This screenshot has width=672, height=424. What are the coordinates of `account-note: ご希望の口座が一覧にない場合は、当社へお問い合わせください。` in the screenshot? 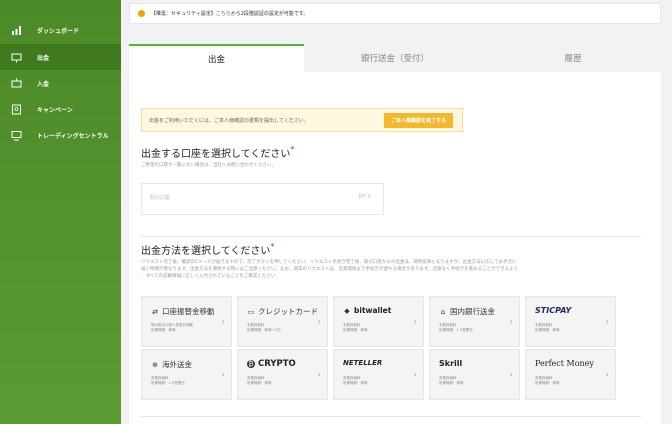 It's located at (208, 165).